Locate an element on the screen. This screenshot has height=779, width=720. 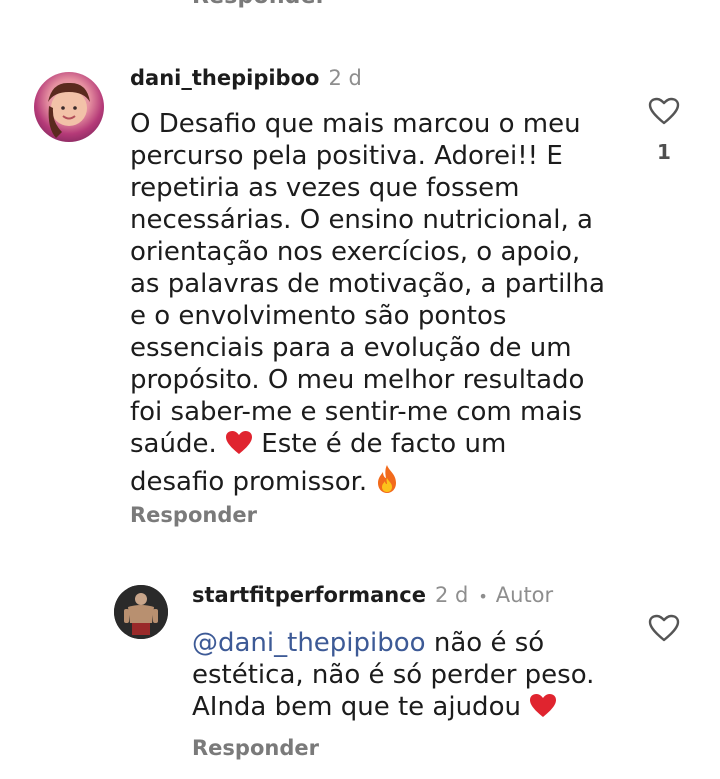
comment-header: dani_thepipiboo 2 d is located at coordinates (246, 78).